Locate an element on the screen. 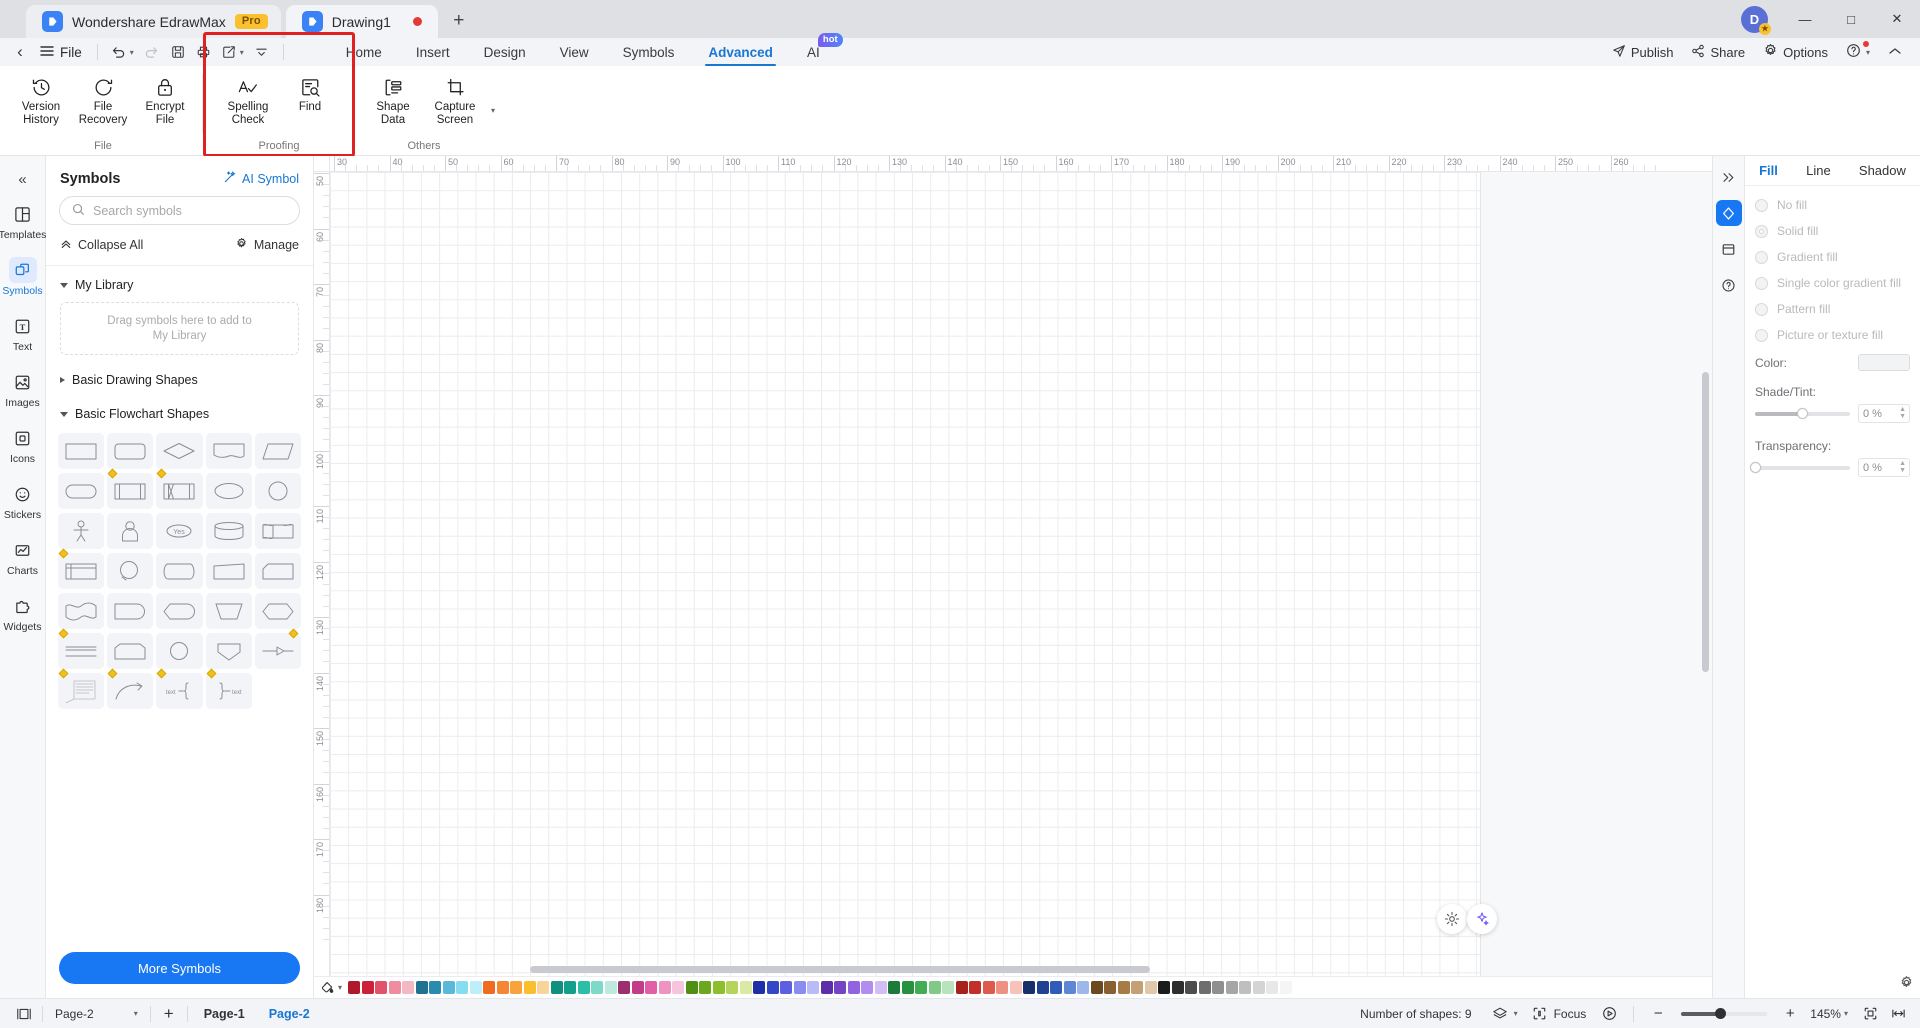 This screenshot has width=1920, height=1028. color-swatch-button is located at coordinates (1884, 362).